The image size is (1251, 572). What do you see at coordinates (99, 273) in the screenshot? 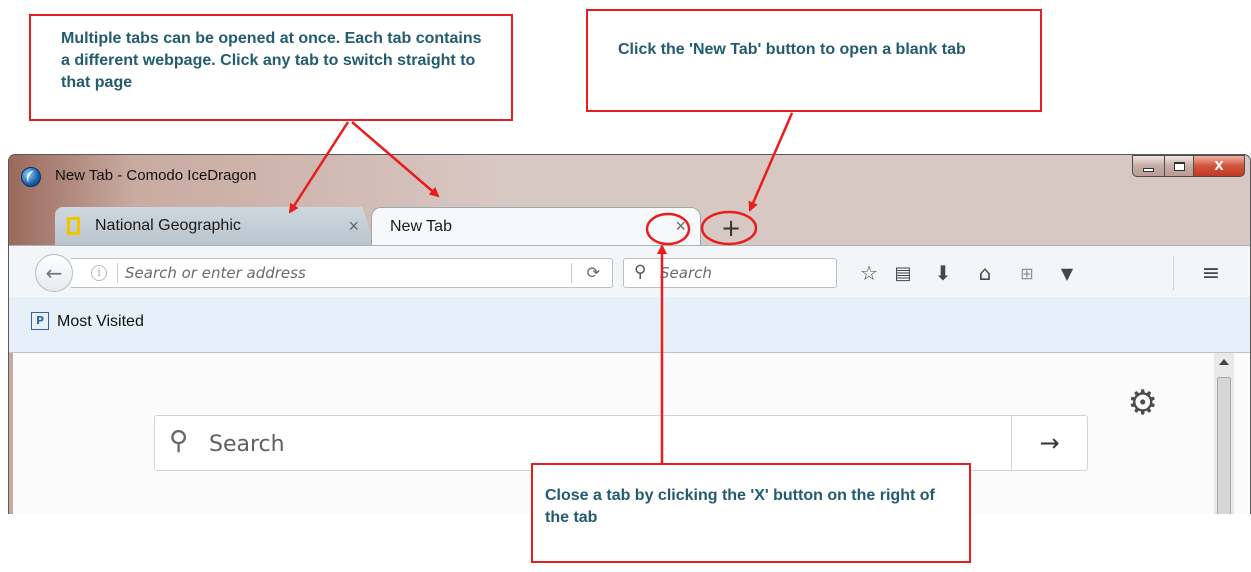
I see `info-icon: i` at bounding box center [99, 273].